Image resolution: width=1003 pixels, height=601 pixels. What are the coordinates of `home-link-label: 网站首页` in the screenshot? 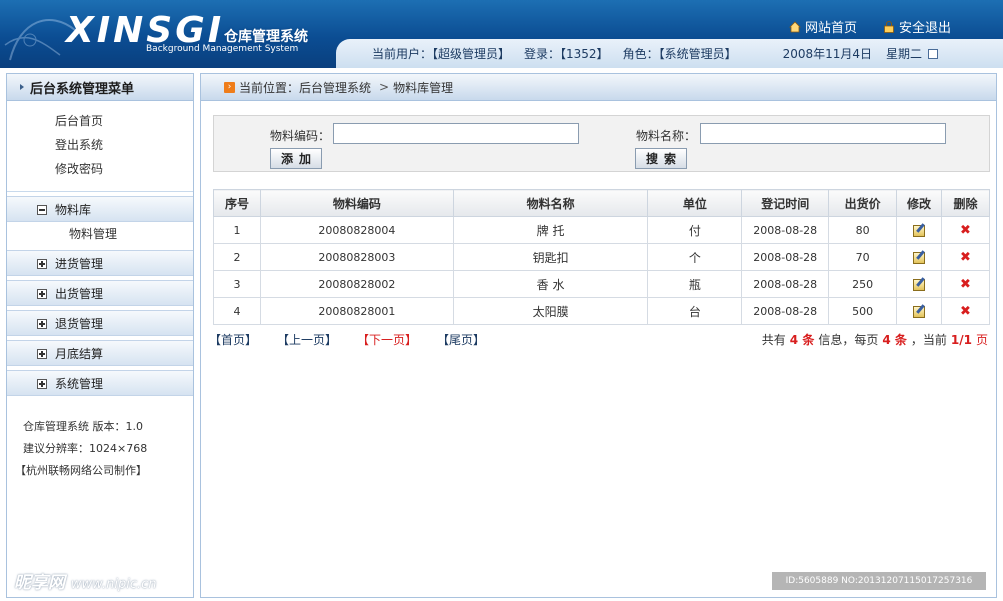 It's located at (830, 28).